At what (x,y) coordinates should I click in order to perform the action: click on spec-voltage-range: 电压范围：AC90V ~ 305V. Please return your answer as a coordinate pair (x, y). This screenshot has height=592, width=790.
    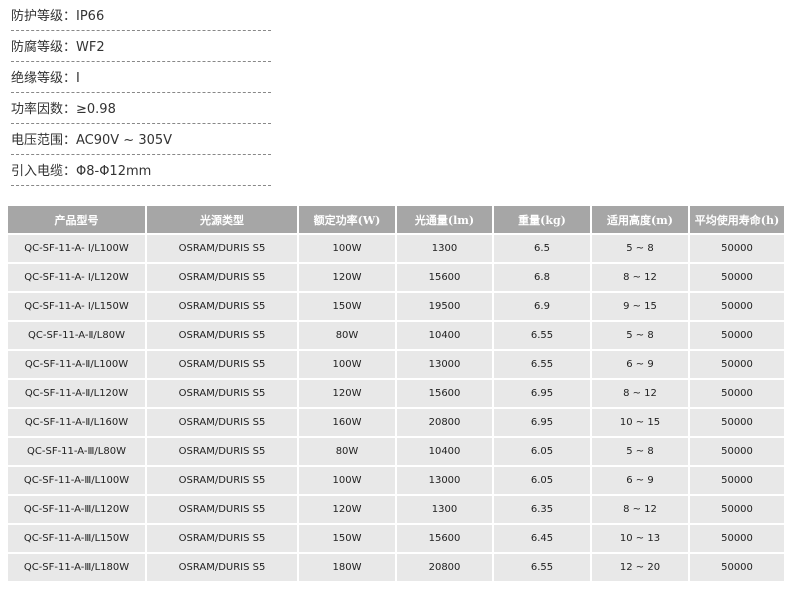
    Looking at the image, I should click on (141, 139).